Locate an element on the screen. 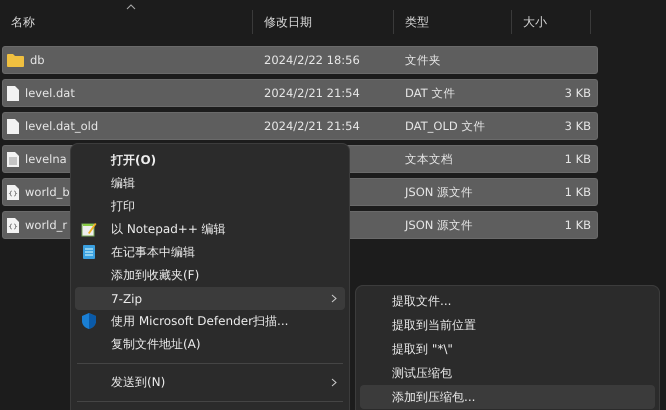 This screenshot has width=666, height=410. modified-date: 2024/2/22 18:56 is located at coordinates (312, 60).